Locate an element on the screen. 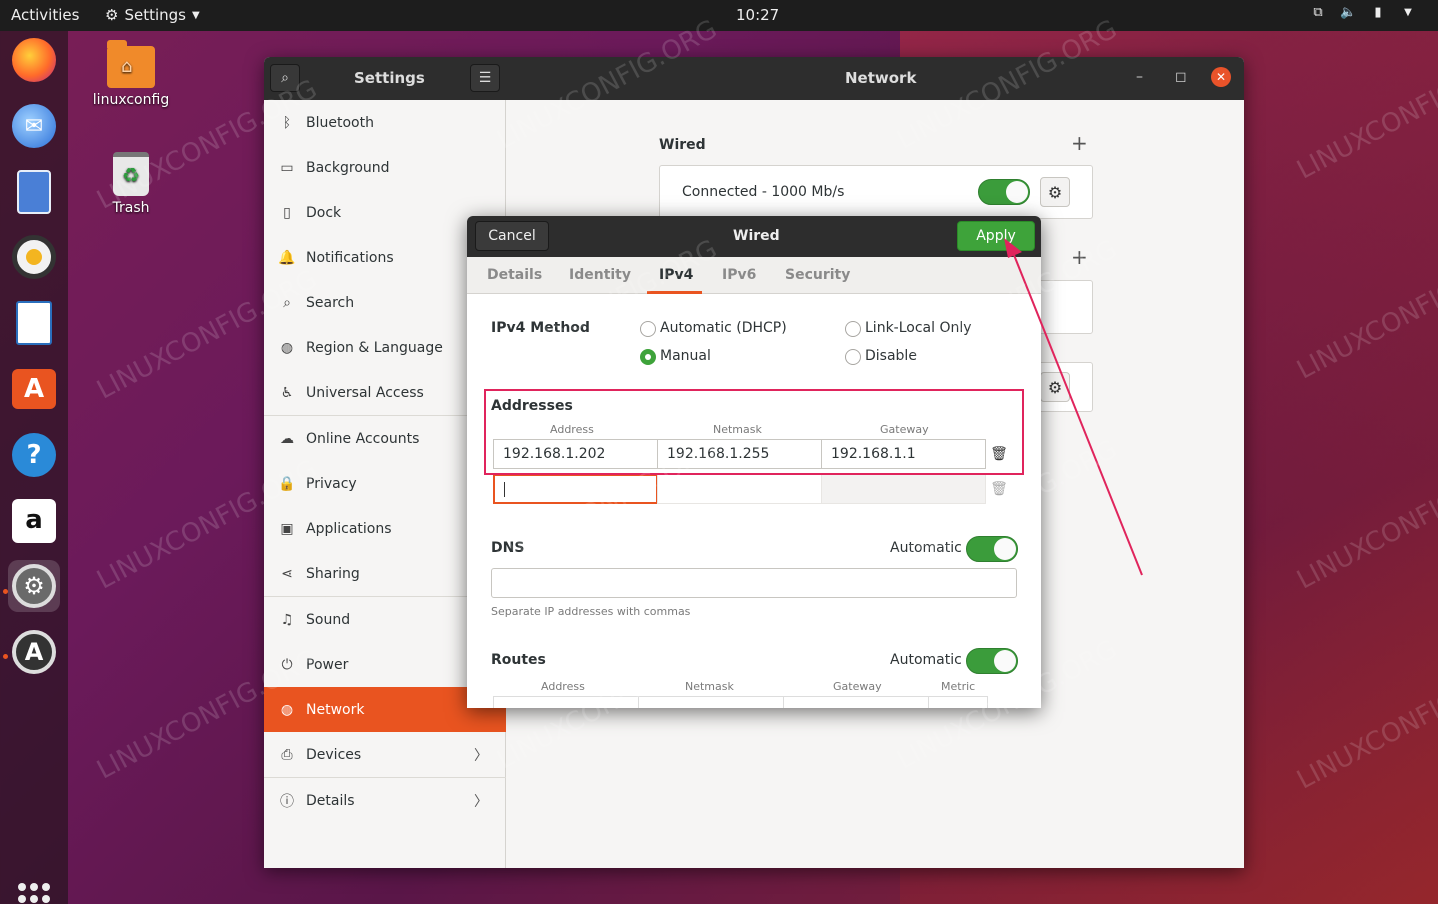  updater-icon: A is located at coordinates (34, 652).